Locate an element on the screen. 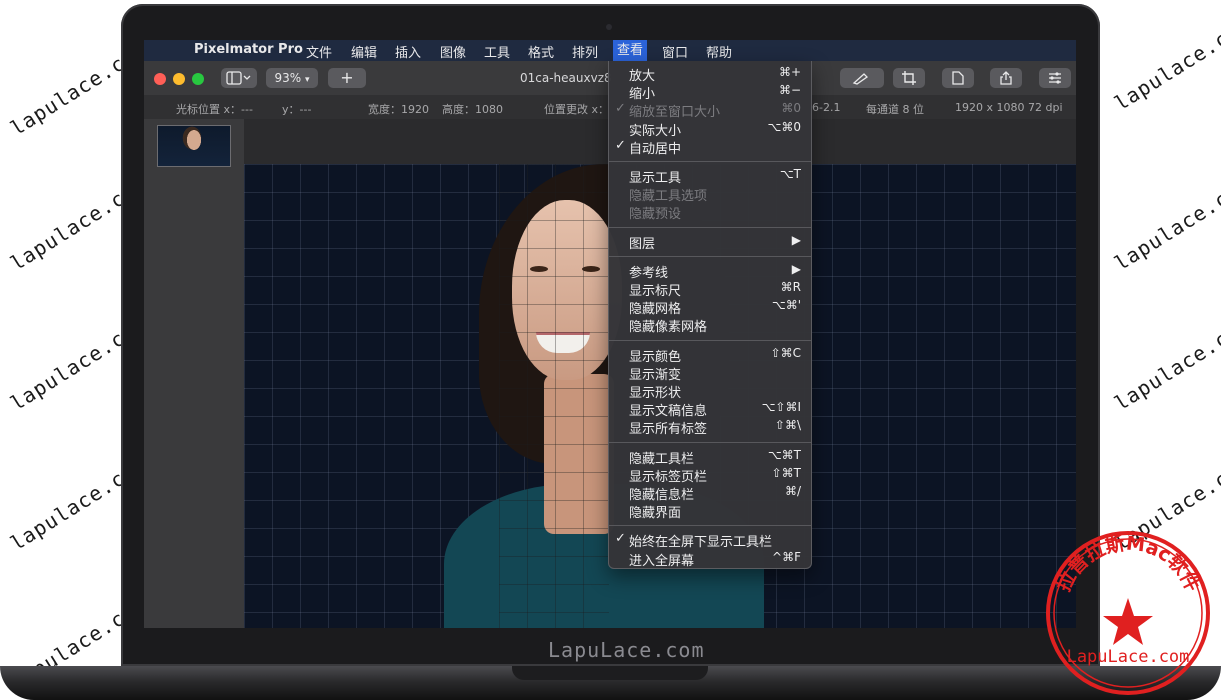 The width and height of the screenshot is (1221, 700). zoom-level-select: 93% ▾ is located at coordinates (292, 78).